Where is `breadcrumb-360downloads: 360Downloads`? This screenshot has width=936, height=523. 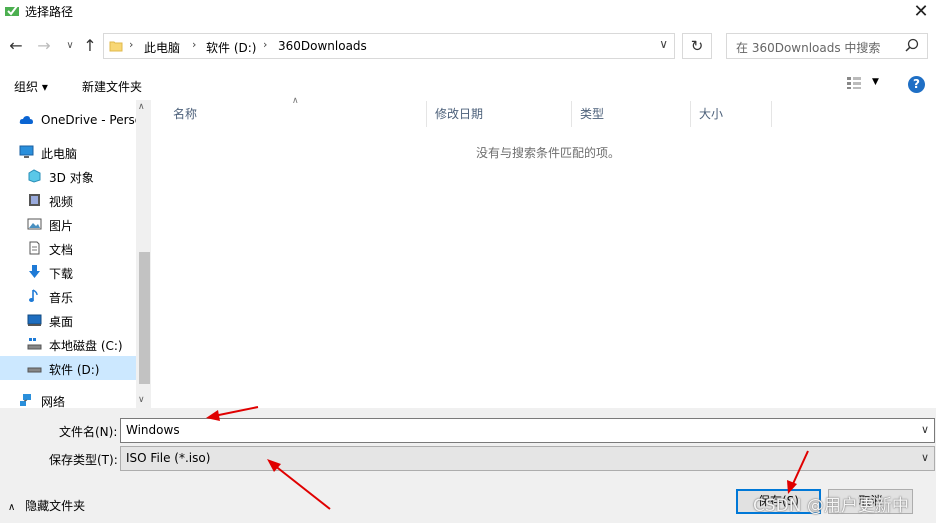
breadcrumb-360downloads: 360Downloads is located at coordinates (322, 46).